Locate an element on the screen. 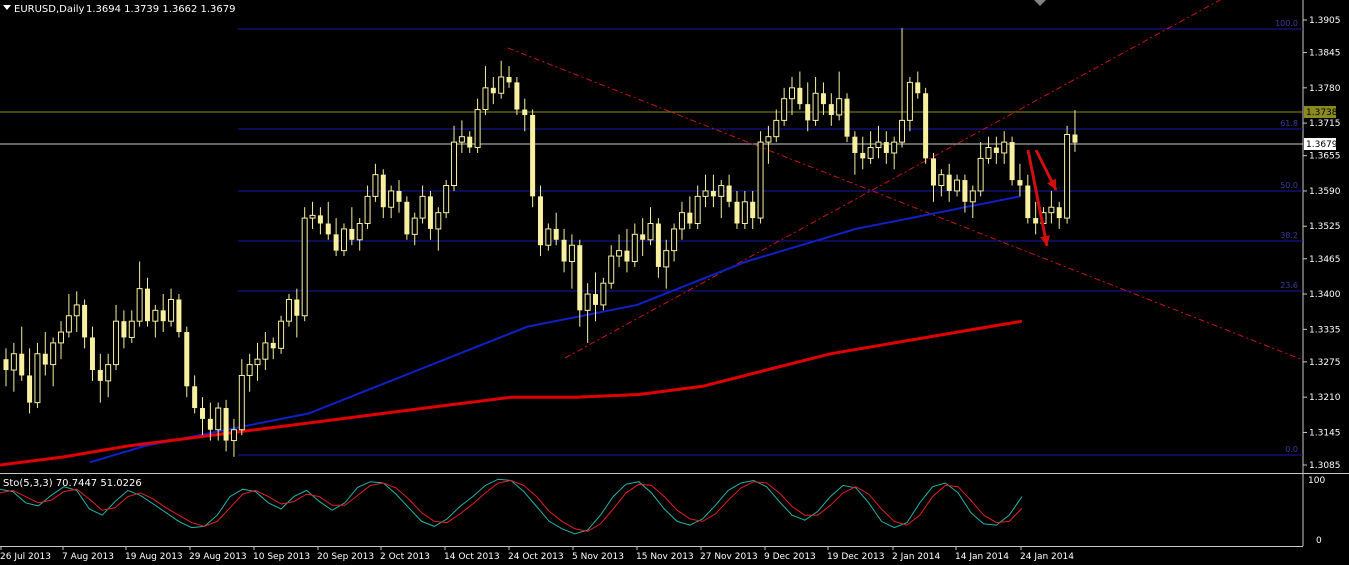 Image resolution: width=1349 pixels, height=565 pixels. time-axis-label: 7 Aug 2013 is located at coordinates (88, 557).